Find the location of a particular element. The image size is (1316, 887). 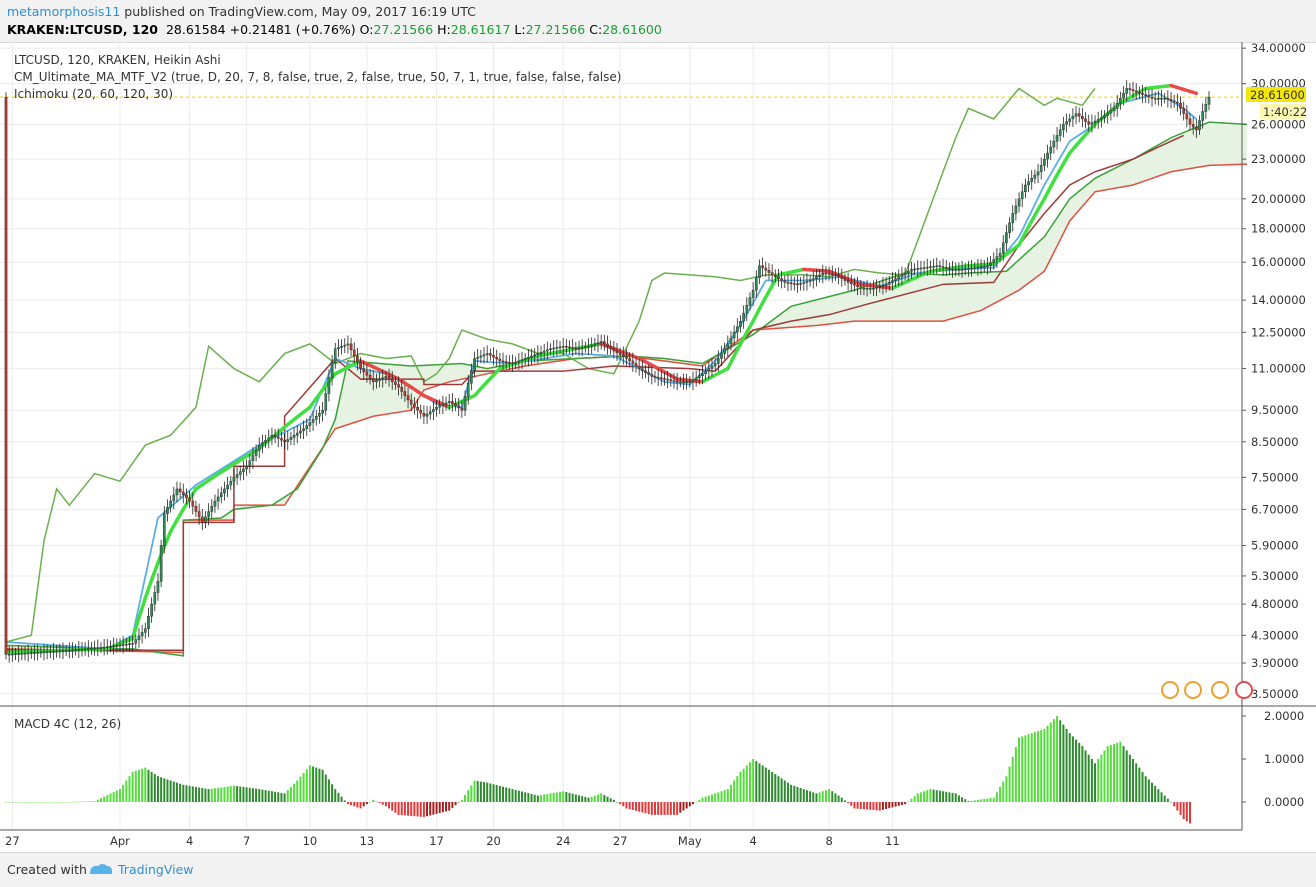

price-tick-label: 26.00000 is located at coordinates (1278, 124).